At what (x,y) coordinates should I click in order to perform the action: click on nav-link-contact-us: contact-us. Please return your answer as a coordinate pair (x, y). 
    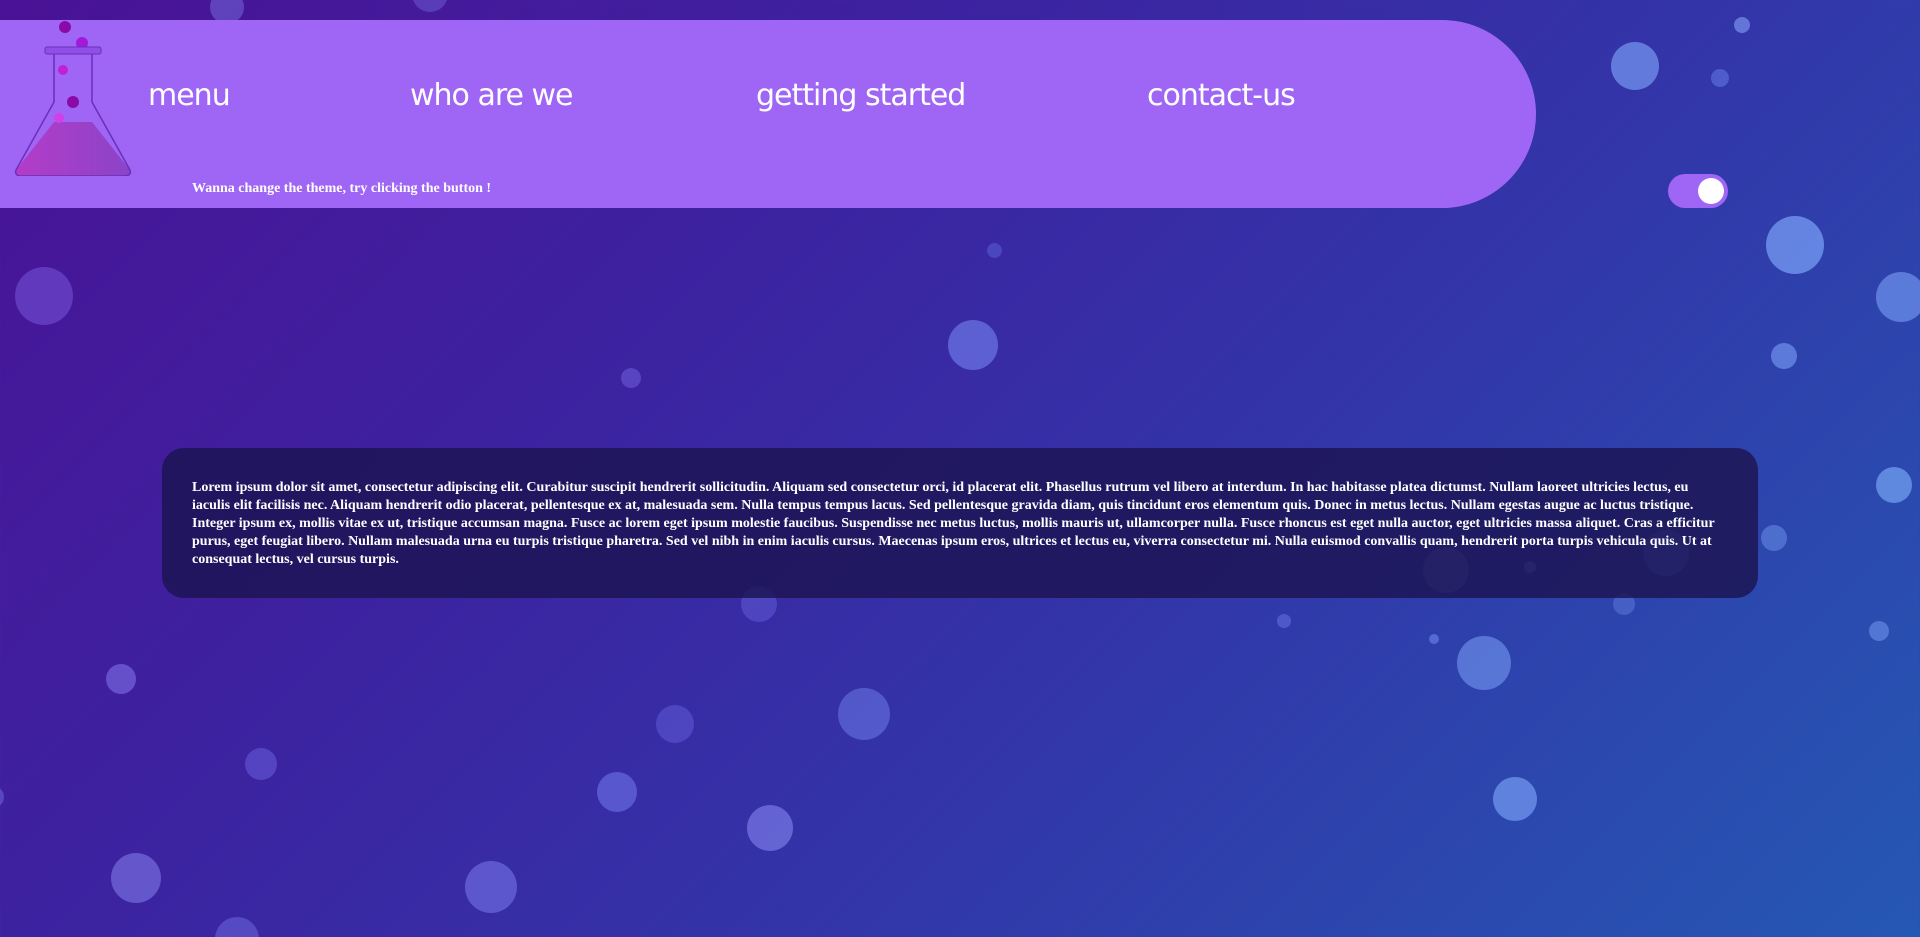
    Looking at the image, I should click on (1221, 96).